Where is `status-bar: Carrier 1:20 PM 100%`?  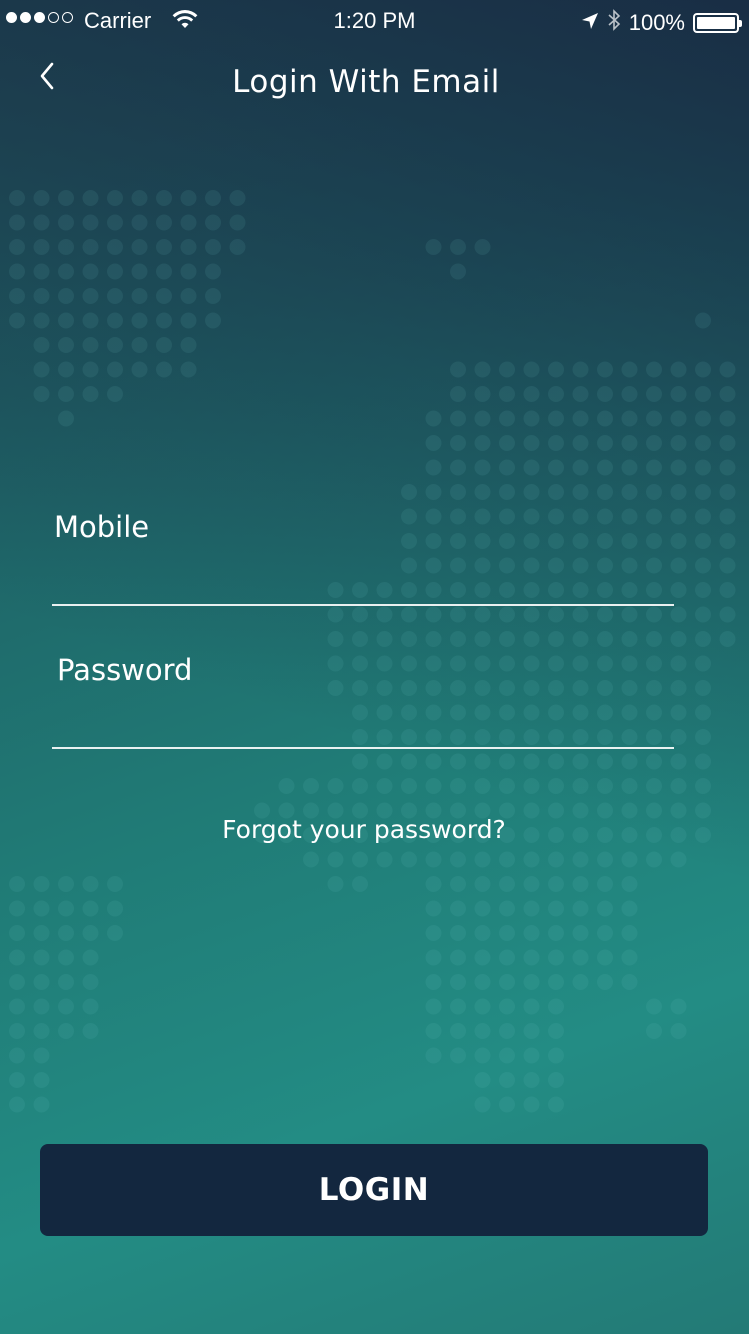 status-bar: Carrier 1:20 PM 100% is located at coordinates (374, 20).